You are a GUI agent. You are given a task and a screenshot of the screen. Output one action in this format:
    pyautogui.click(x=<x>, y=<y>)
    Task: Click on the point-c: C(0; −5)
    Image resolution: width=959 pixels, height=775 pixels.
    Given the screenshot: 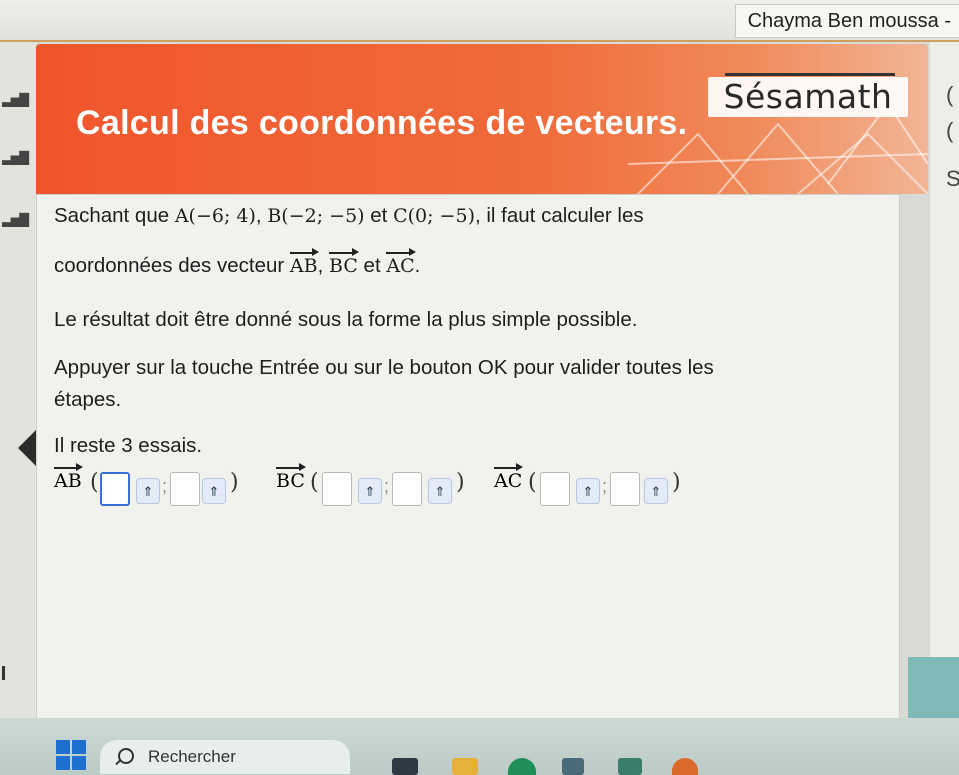 What is the action you would take?
    pyautogui.click(x=434, y=216)
    